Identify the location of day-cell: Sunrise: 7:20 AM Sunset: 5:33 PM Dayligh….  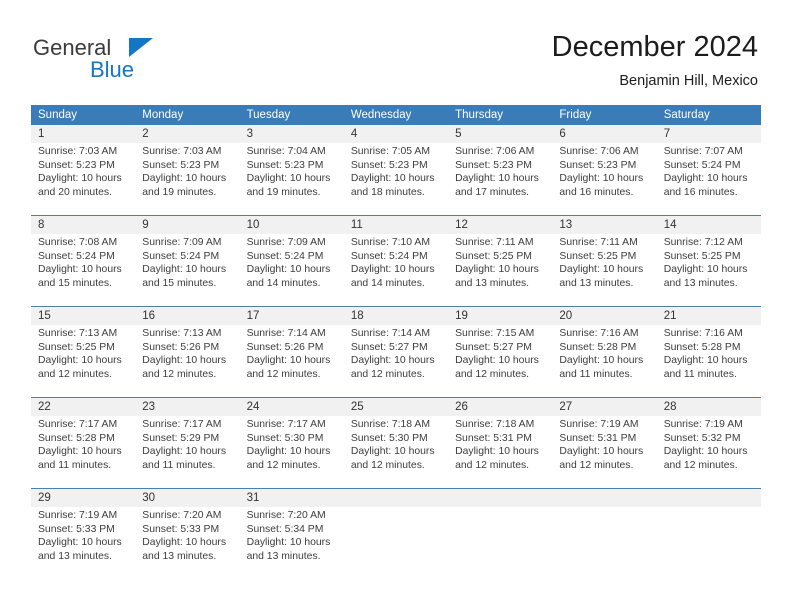
(187, 543).